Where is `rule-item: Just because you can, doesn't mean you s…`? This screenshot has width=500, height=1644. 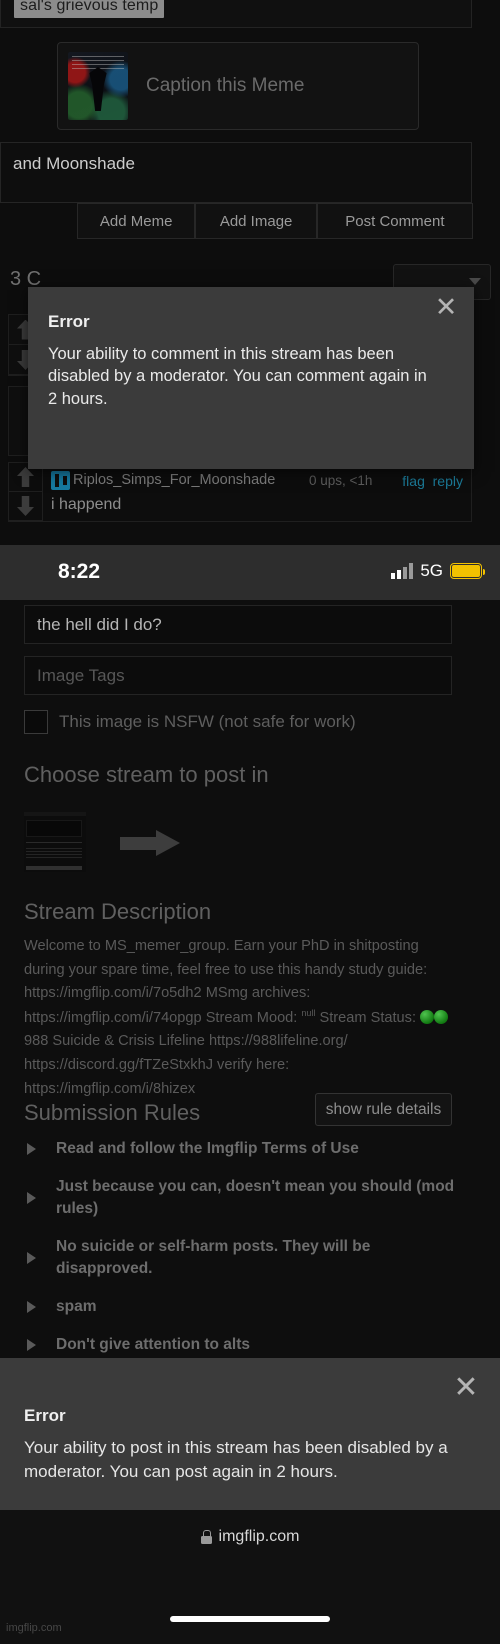
rule-item: Just because you can, doesn't mean you s… is located at coordinates (244, 1197).